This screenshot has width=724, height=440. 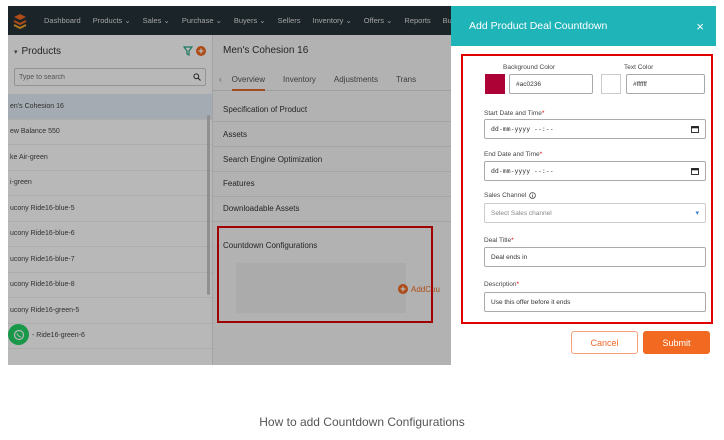 I want to click on start-datetime-label: Start Date and Time*, so click(x=514, y=113).